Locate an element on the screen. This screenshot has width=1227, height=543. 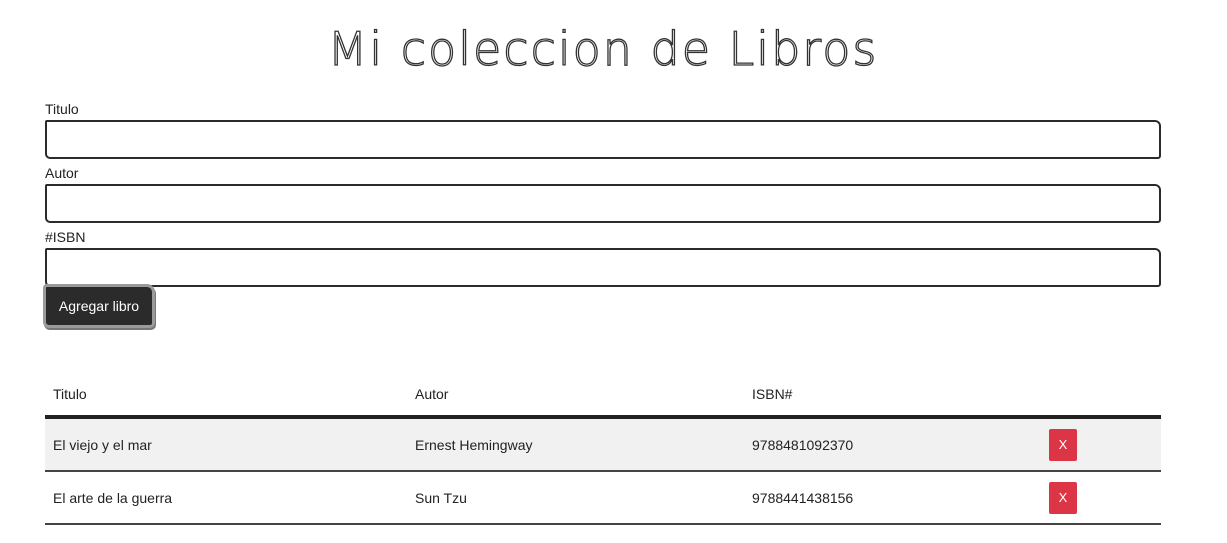
author-field-group: Autor is located at coordinates (603, 196).